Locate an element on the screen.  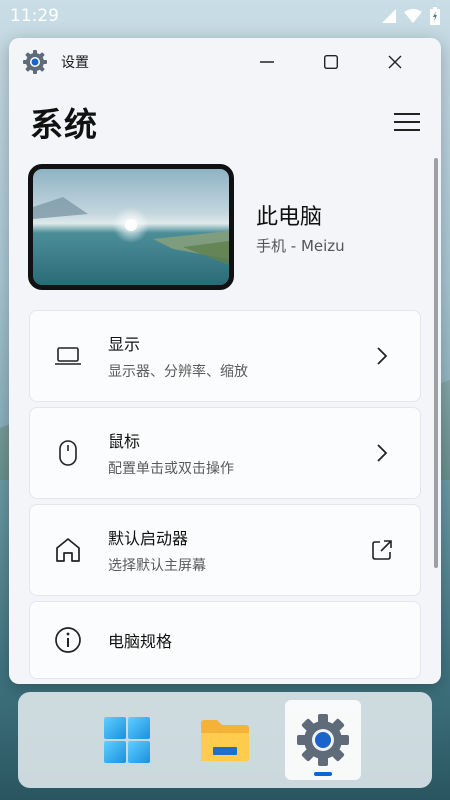
battery-icon is located at coordinates (435, 16).